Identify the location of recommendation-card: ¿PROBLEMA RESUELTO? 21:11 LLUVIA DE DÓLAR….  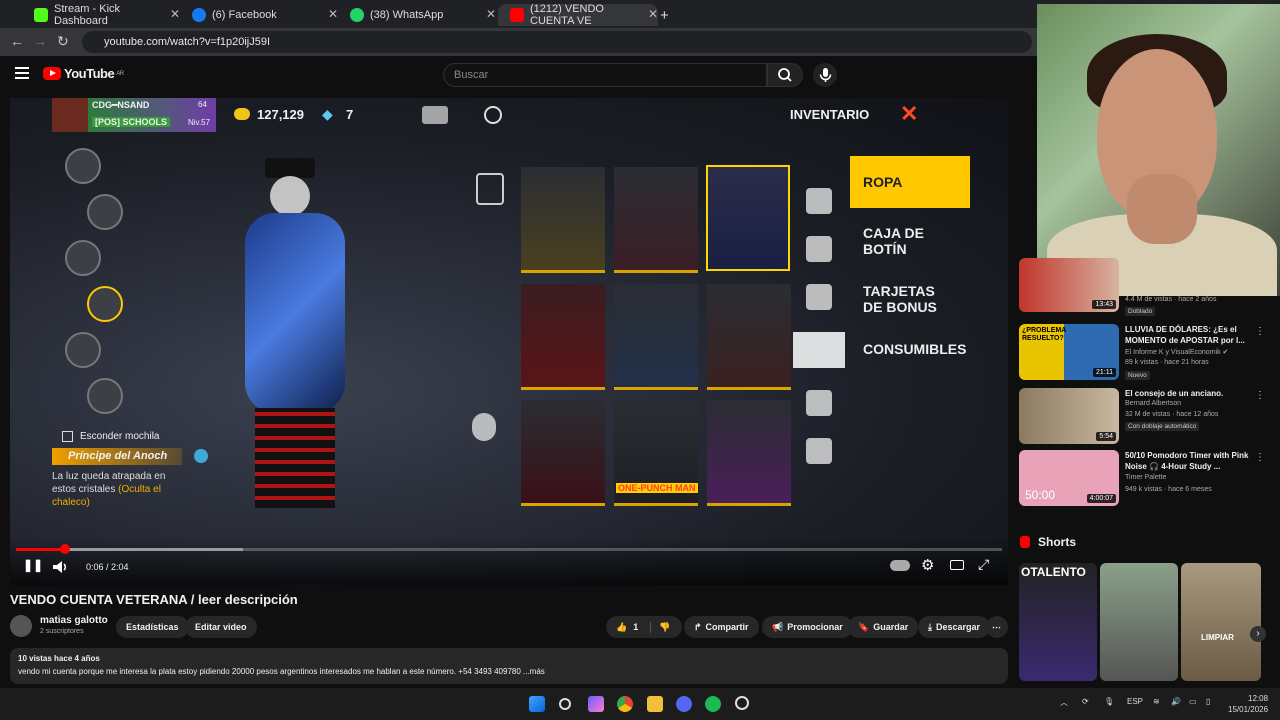
(1149, 354).